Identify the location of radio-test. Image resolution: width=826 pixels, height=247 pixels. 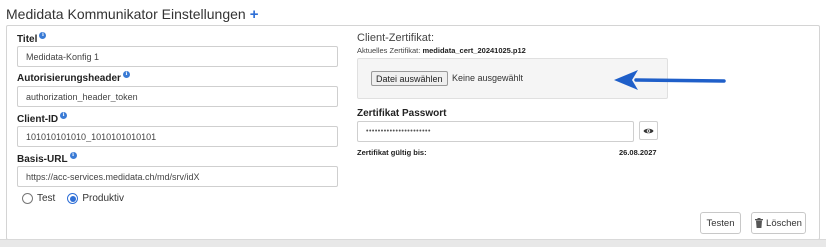
(27, 198).